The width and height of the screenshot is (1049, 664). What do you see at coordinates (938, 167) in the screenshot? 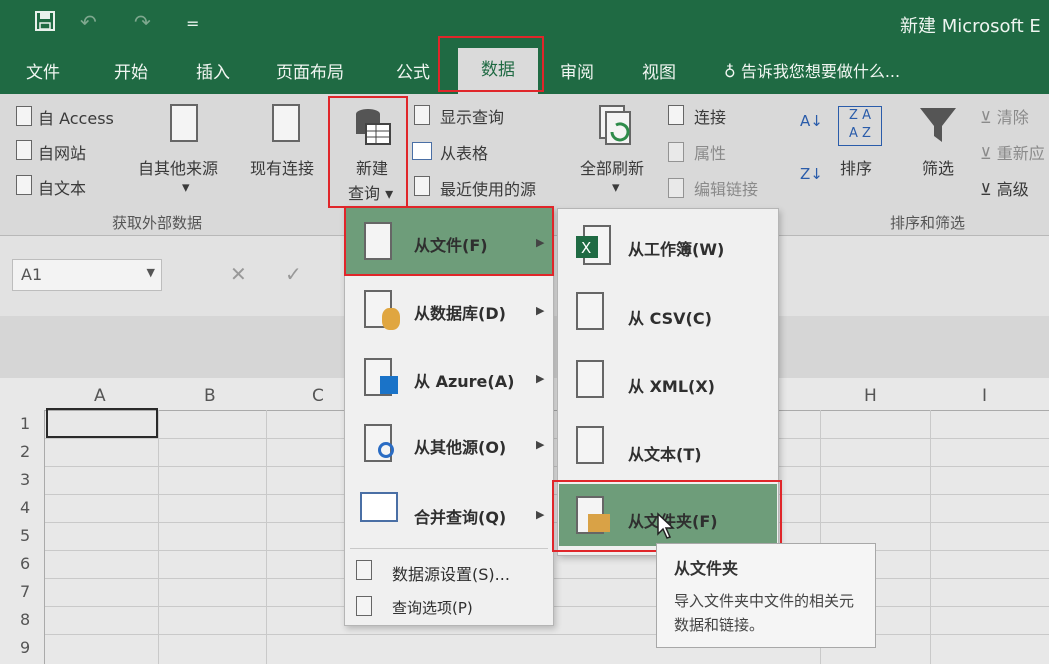
I see `filter-button: 筛选` at bounding box center [938, 167].